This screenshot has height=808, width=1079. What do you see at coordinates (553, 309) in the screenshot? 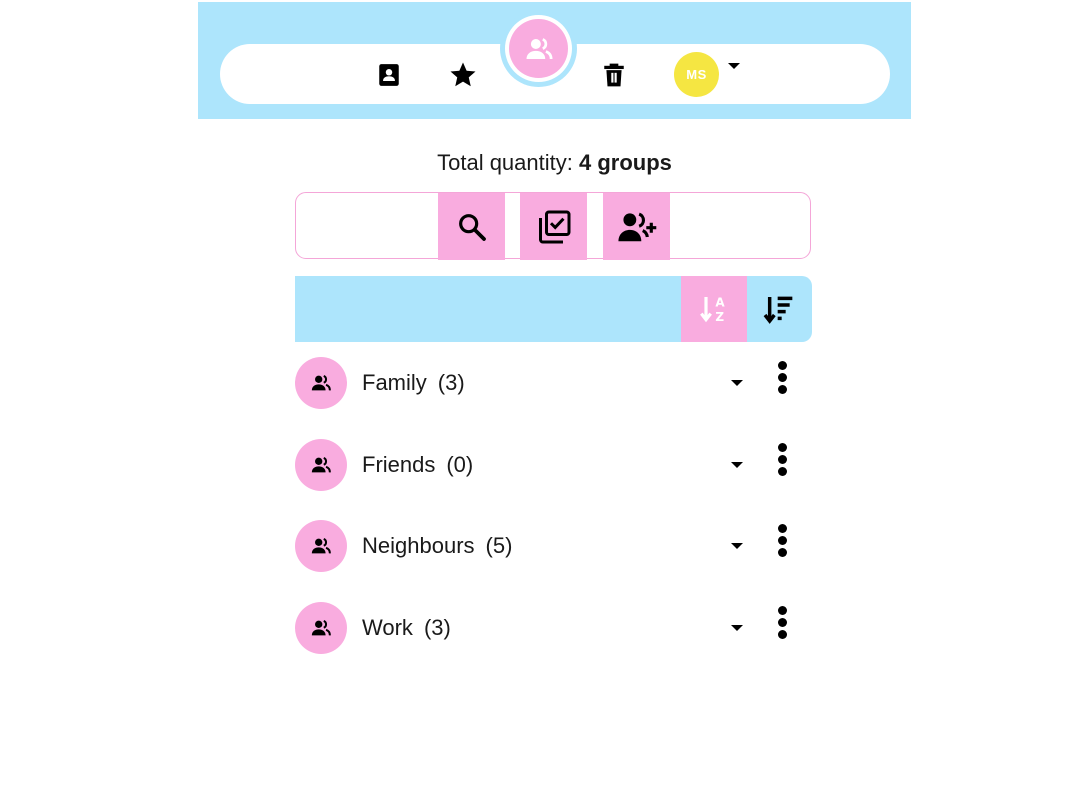
I see `sort-bar: AZ` at bounding box center [553, 309].